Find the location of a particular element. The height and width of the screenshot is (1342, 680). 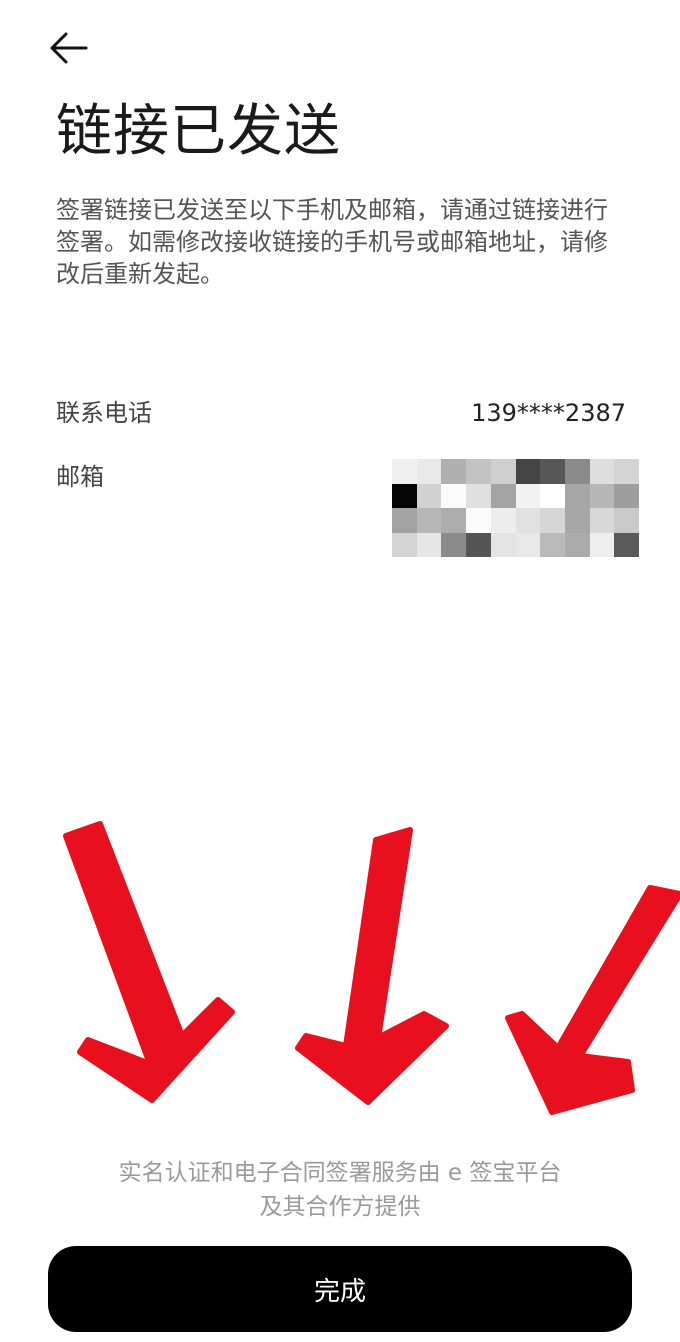

phone-value: 139****2387 is located at coordinates (548, 413).